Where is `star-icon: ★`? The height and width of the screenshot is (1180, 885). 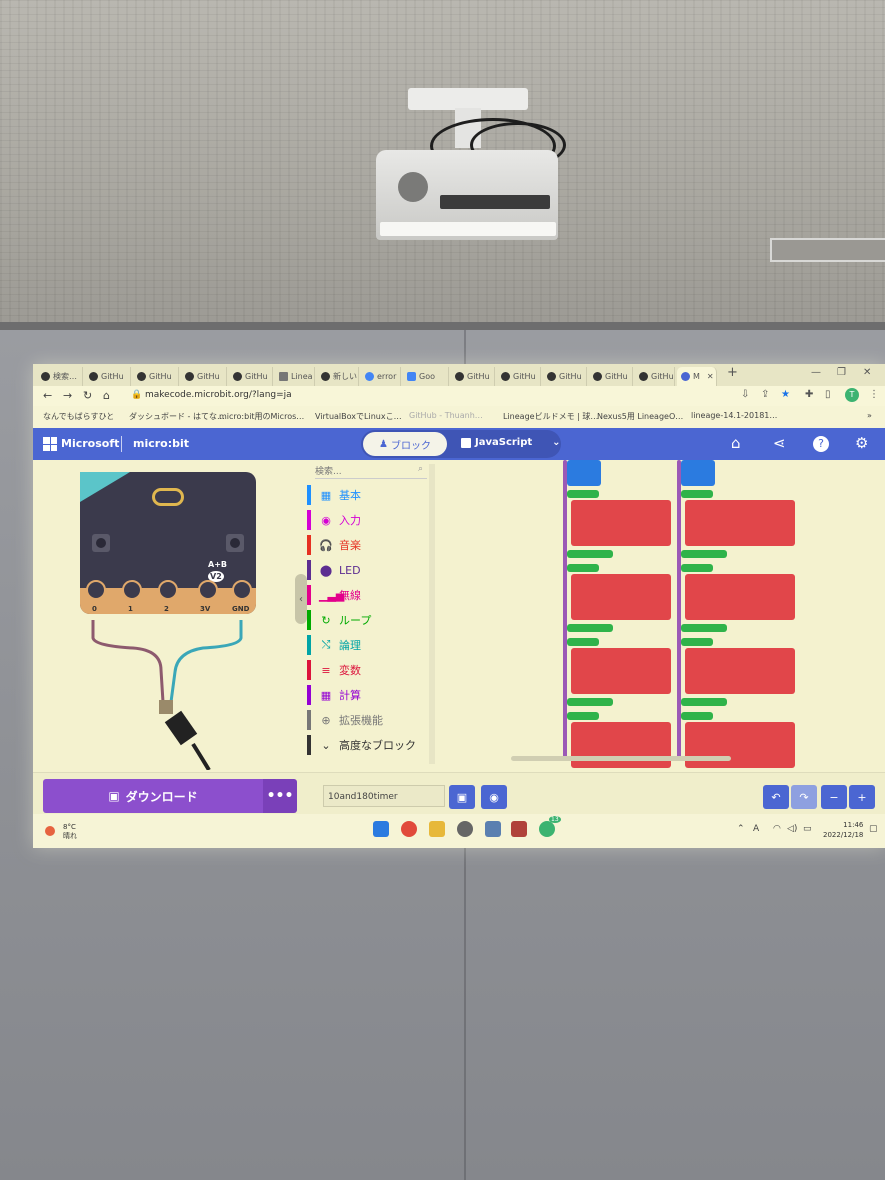
star-icon: ★ is located at coordinates (785, 394).